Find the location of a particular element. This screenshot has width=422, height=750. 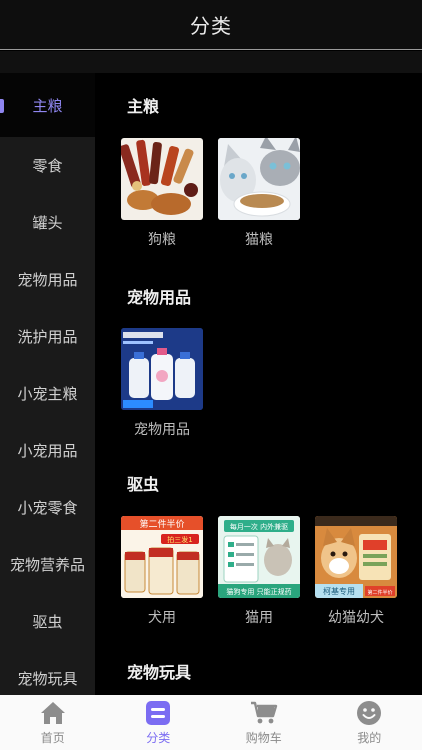

sidebar-item-cans: 罐头 is located at coordinates (47, 222).